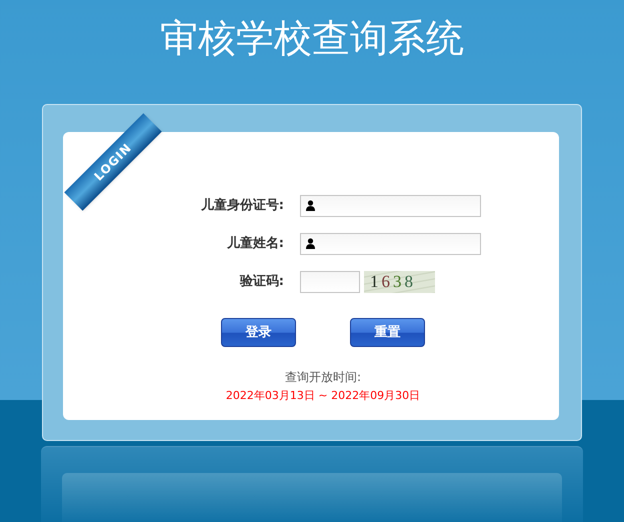 The height and width of the screenshot is (522, 624). What do you see at coordinates (323, 396) in the screenshot?
I see `open-time-range: 2022年03月13日 ~ 2022年09月30日` at bounding box center [323, 396].